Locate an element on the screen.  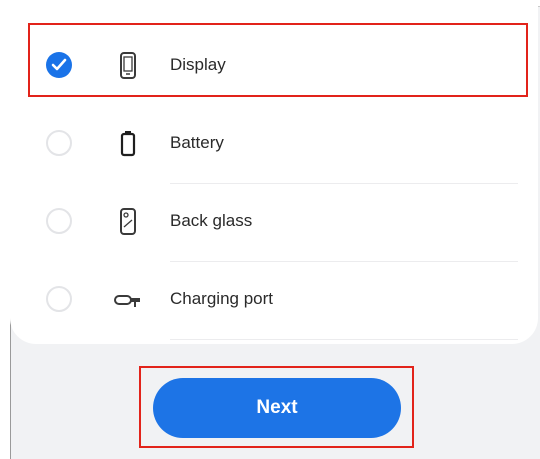
next-button: Next is located at coordinates (277, 408).